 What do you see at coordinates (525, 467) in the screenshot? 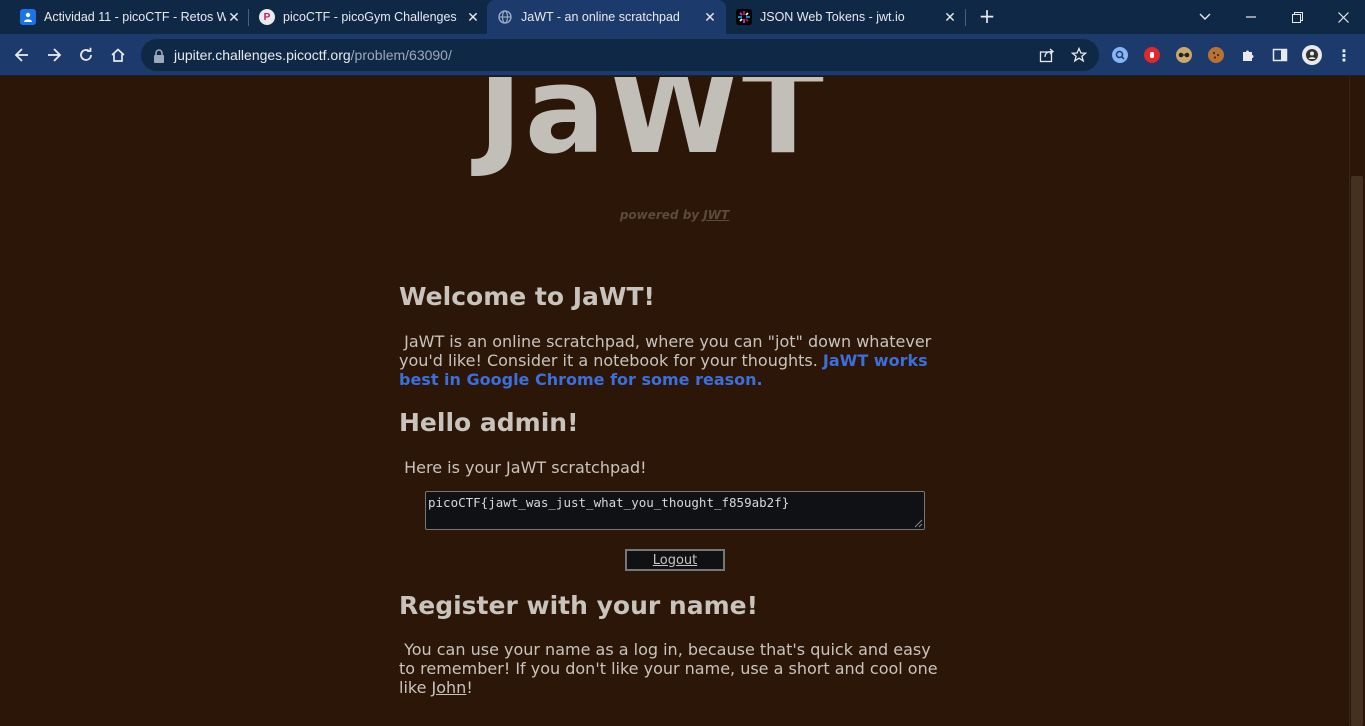
I see `scratchpad-intro-text: Here is your JaWT scratchpad!` at bounding box center [525, 467].